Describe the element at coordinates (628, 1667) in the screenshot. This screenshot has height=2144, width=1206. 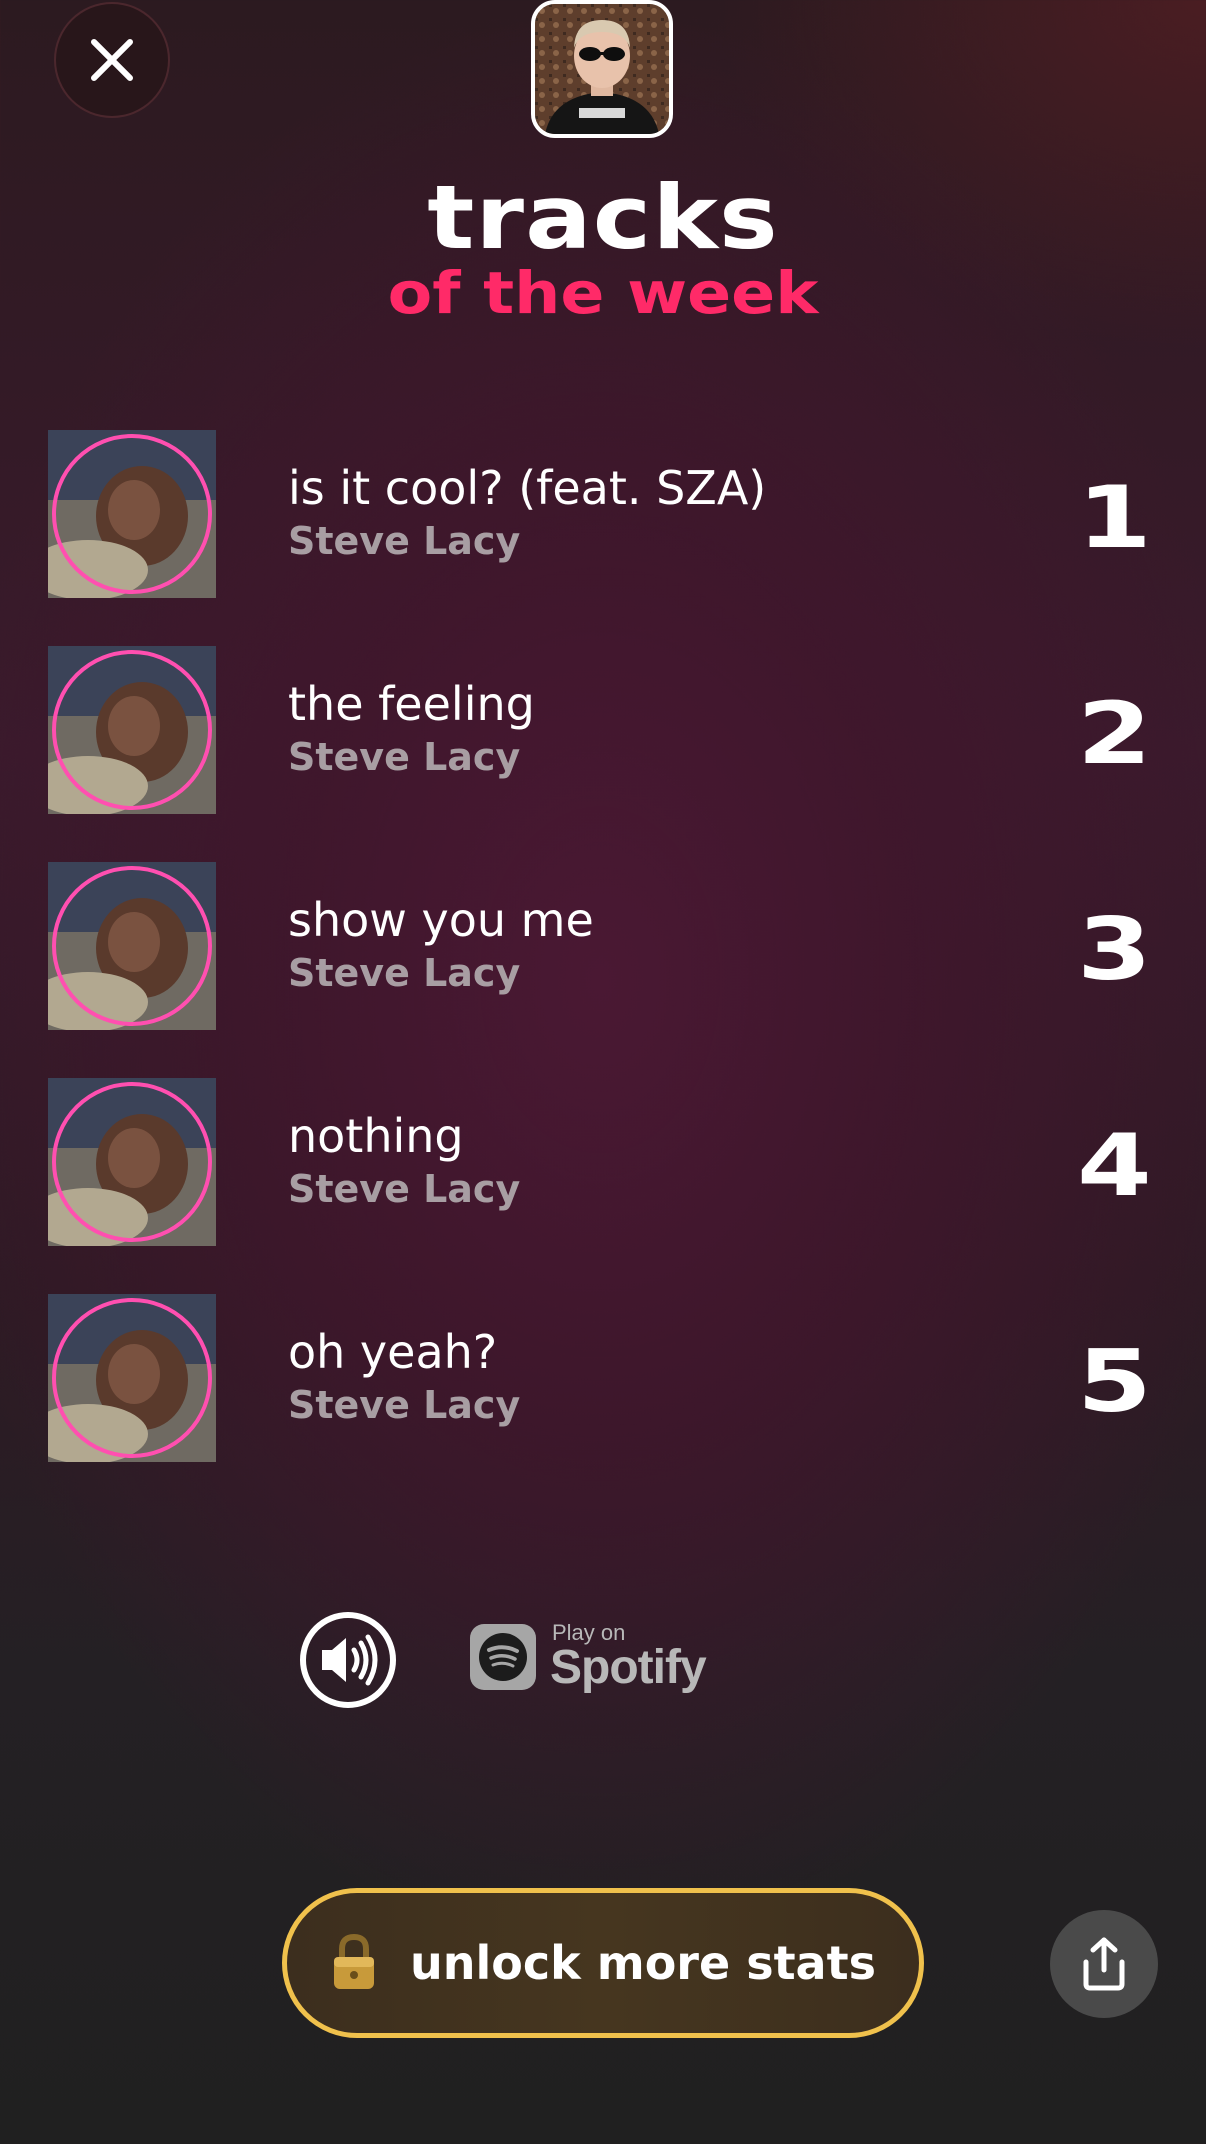
I see `spotify-name-text: Spotify` at that location.